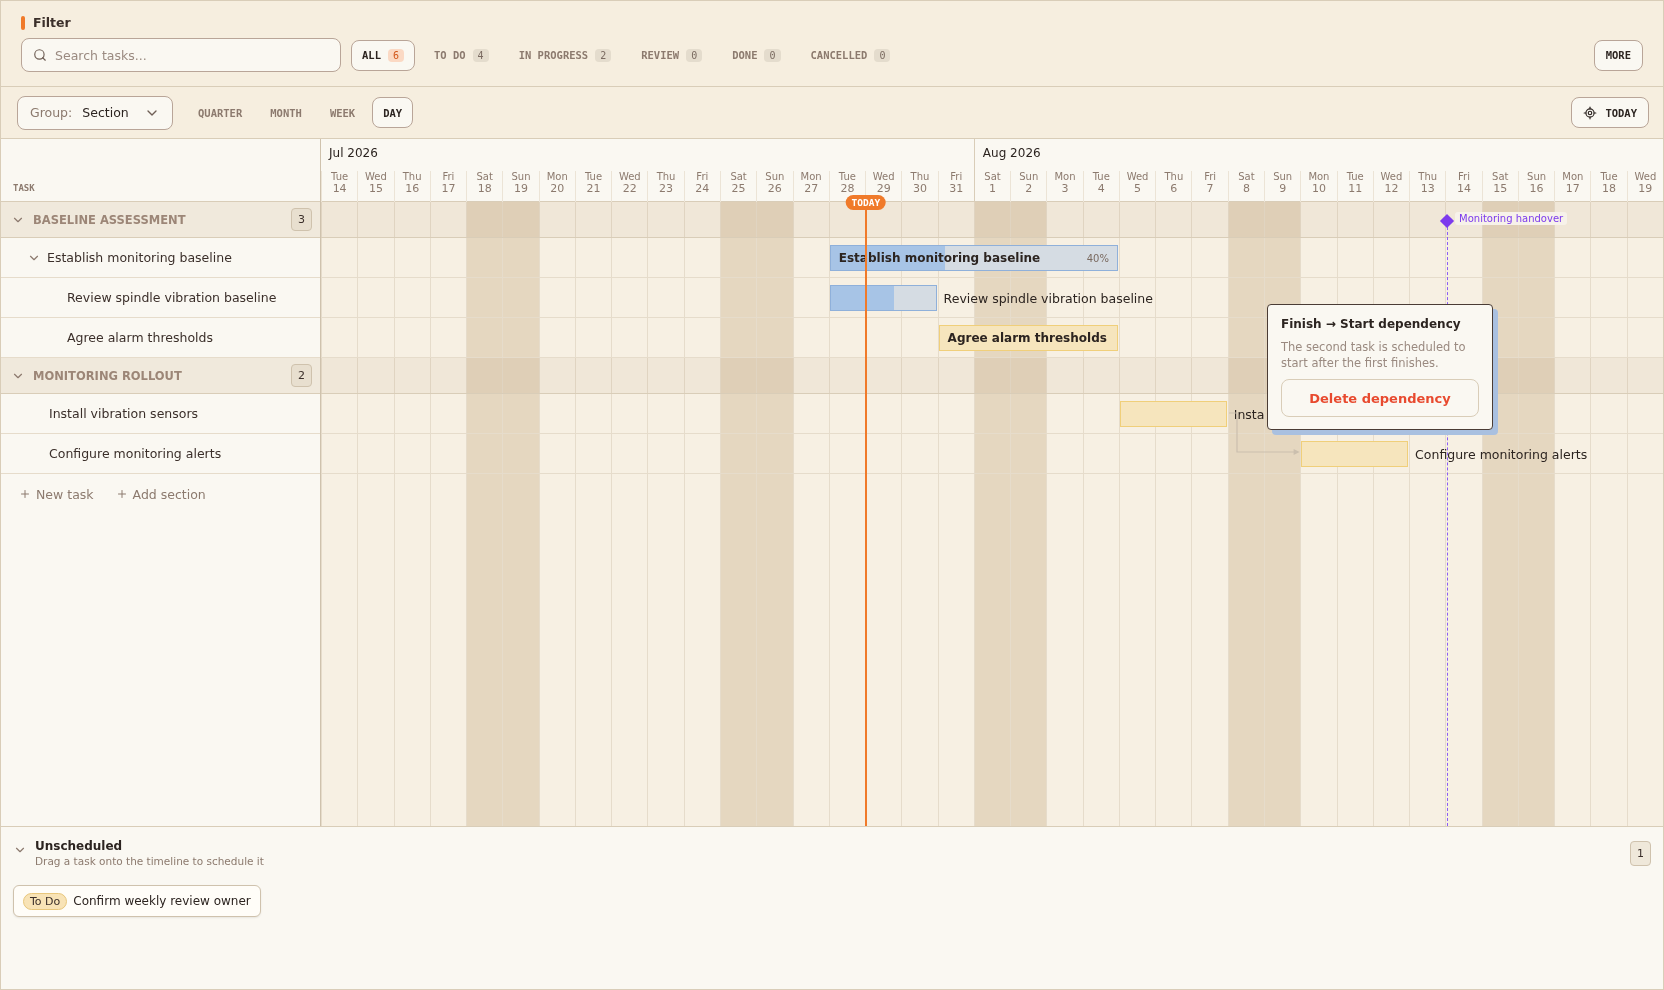 The image size is (1664, 990). I want to click on day-number: 9, so click(1283, 189).